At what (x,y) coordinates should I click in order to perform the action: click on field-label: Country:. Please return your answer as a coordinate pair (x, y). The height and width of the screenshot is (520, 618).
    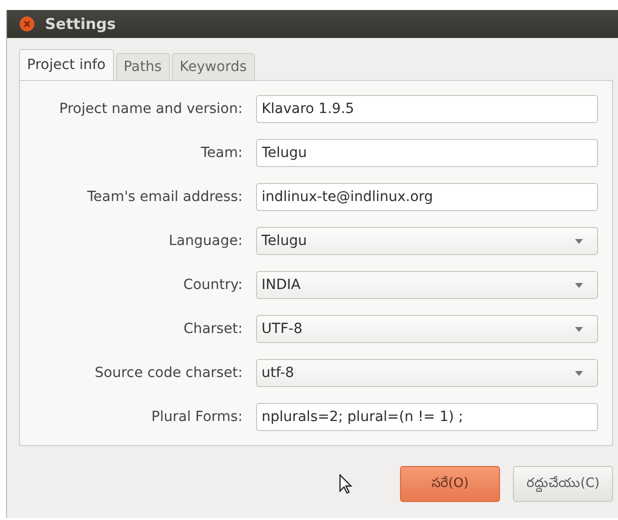
    Looking at the image, I should click on (212, 285).